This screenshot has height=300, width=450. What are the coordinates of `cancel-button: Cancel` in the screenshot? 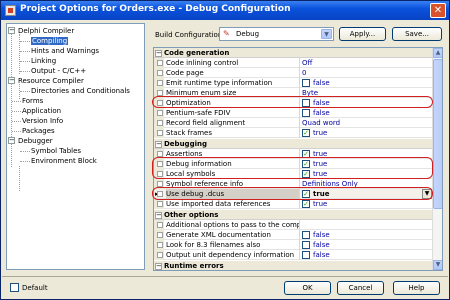 It's located at (360, 288).